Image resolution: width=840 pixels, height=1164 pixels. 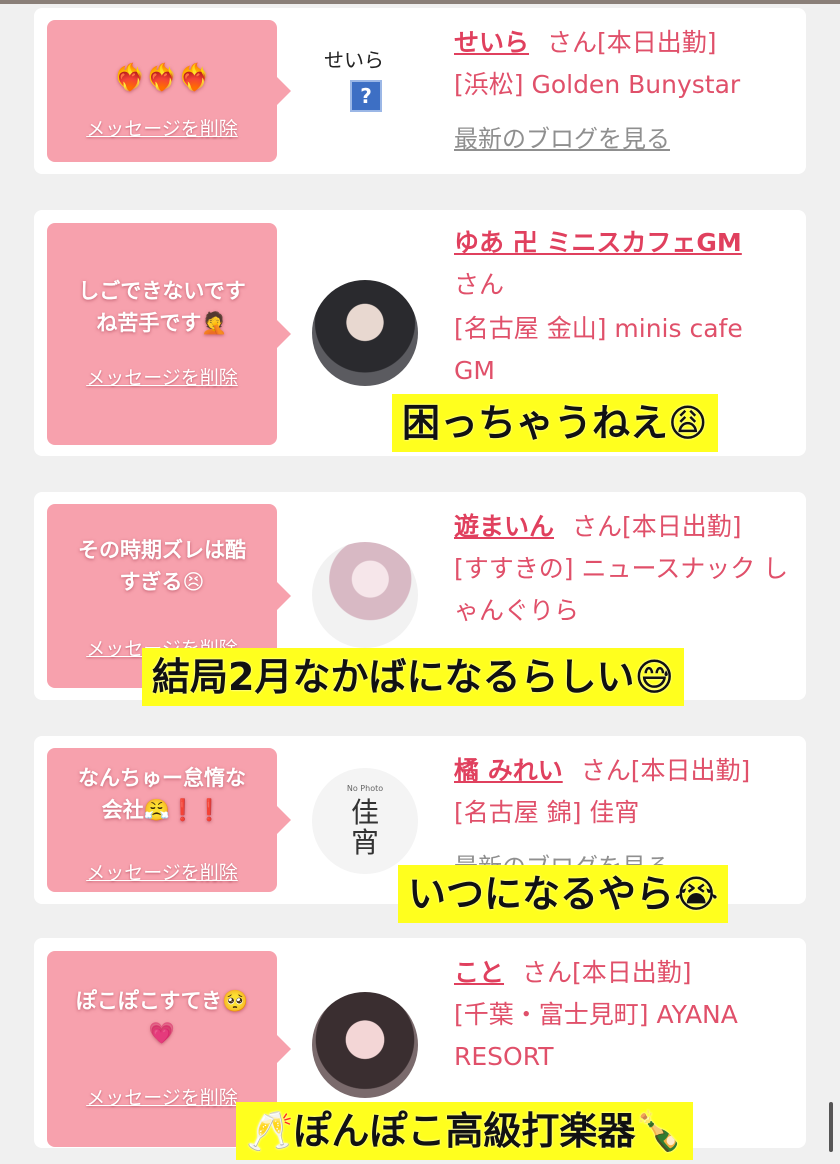 I want to click on cast-name-link: ゆあ 卍 ミニスカフェGM, so click(x=598, y=242).